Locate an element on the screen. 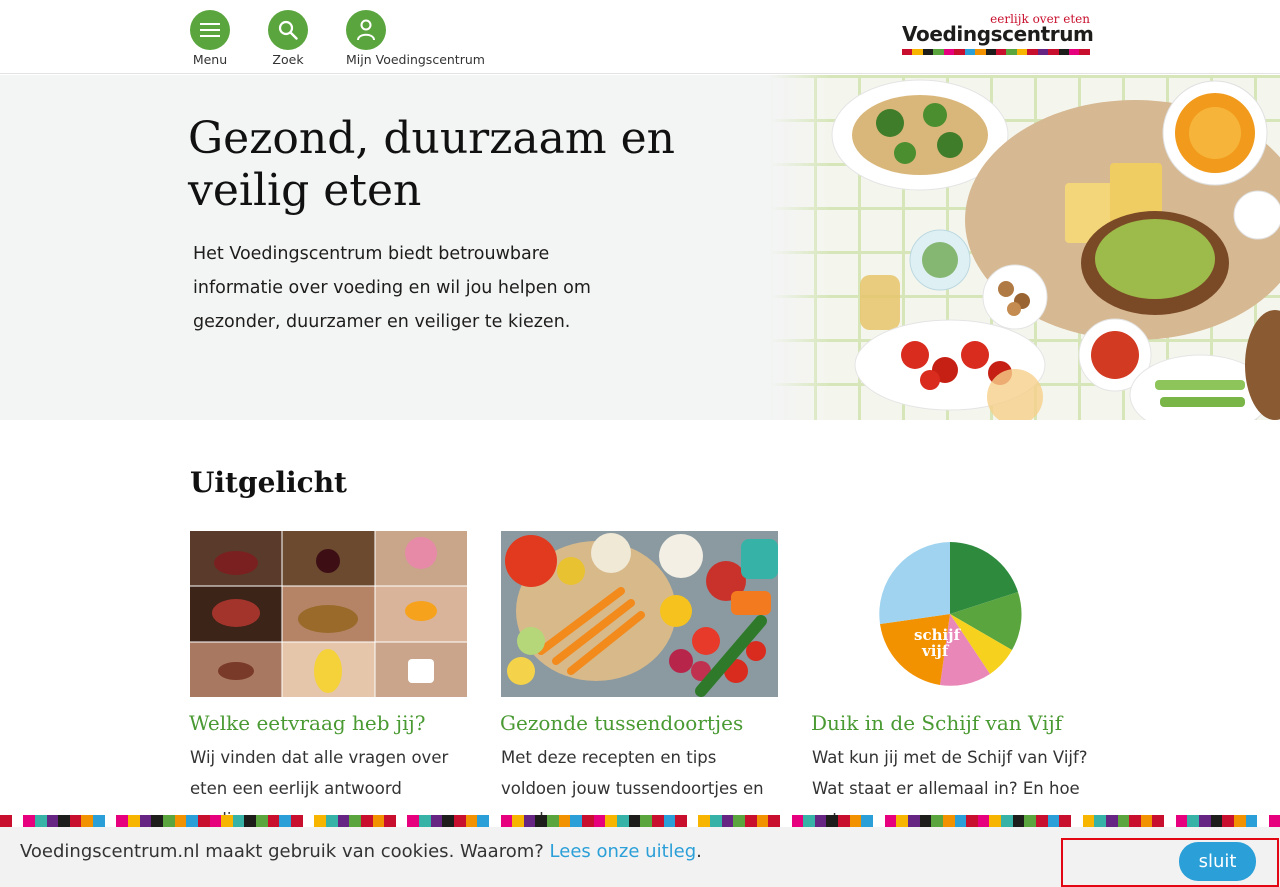 The width and height of the screenshot is (1280, 887). vegetables-photo is located at coordinates (639, 614).